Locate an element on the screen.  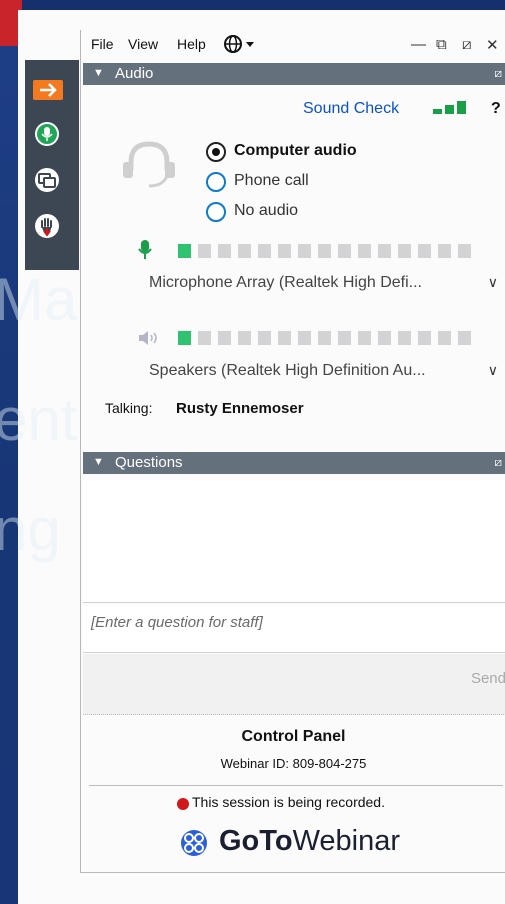
language-menu-button is located at coordinates (240, 45).